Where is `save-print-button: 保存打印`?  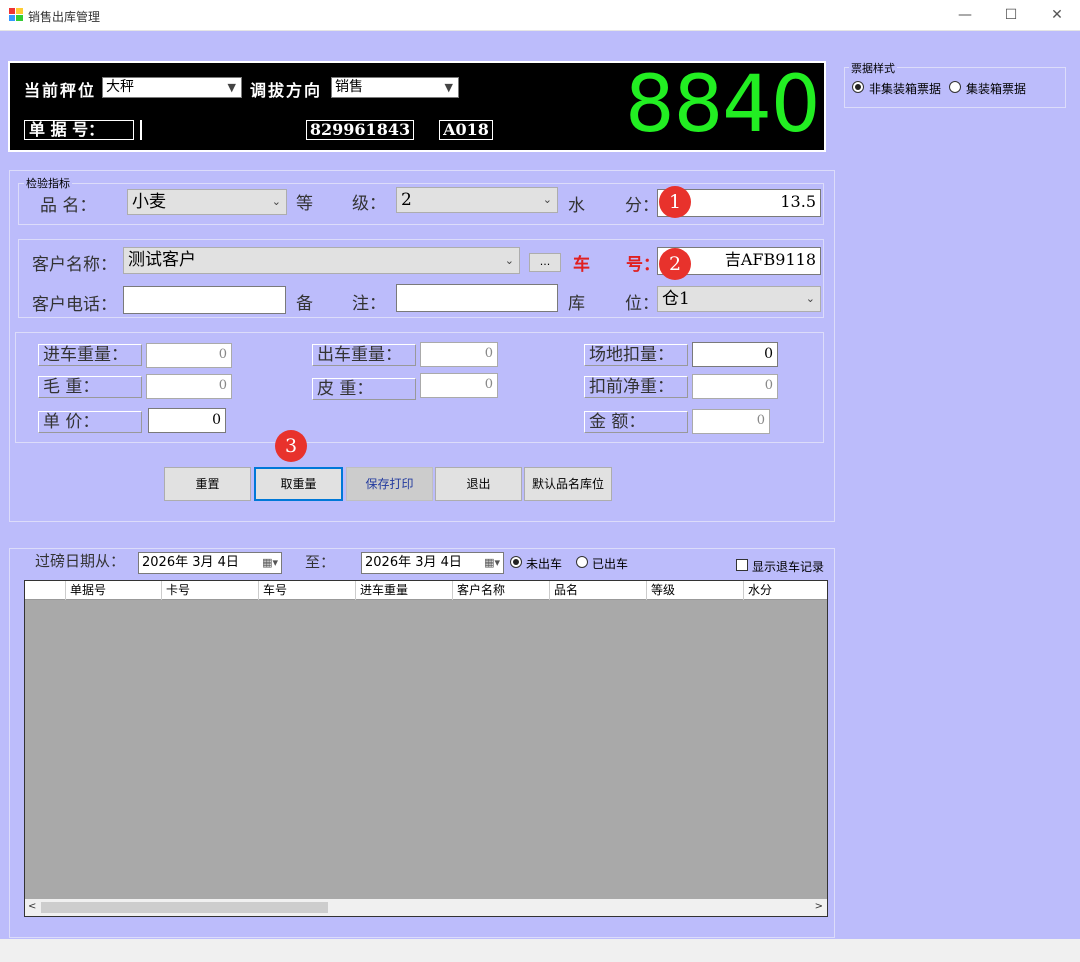
save-print-button: 保存打印 is located at coordinates (389, 484).